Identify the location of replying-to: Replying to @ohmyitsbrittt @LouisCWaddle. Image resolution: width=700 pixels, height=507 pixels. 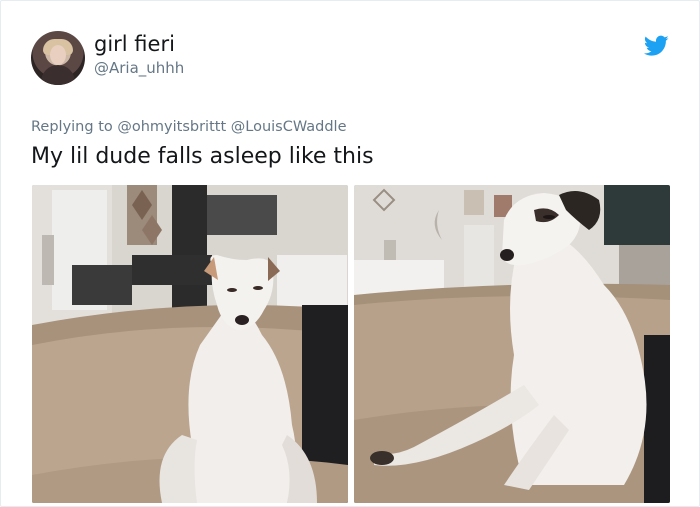
(189, 127).